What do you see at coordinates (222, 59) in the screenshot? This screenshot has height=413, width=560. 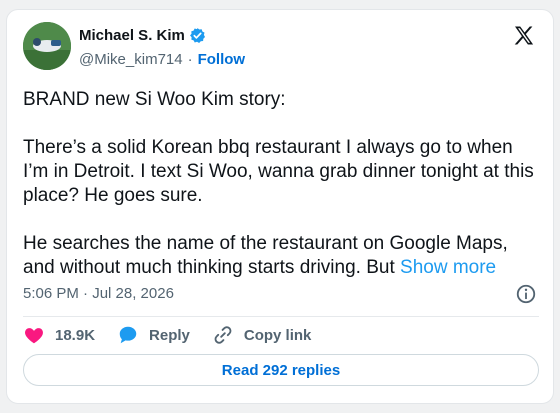 I see `follow-button: Follow` at bounding box center [222, 59].